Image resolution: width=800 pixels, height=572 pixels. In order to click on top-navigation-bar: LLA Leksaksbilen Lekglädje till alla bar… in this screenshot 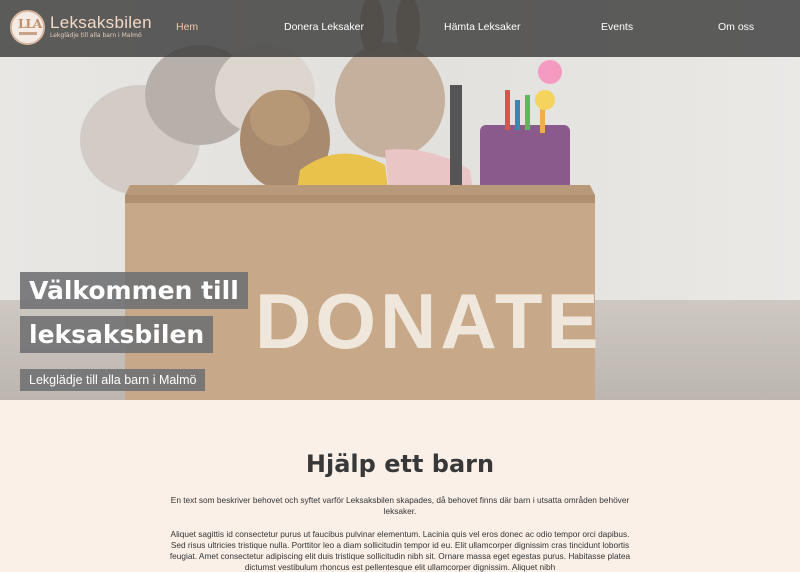, I will do `click(400, 28)`.